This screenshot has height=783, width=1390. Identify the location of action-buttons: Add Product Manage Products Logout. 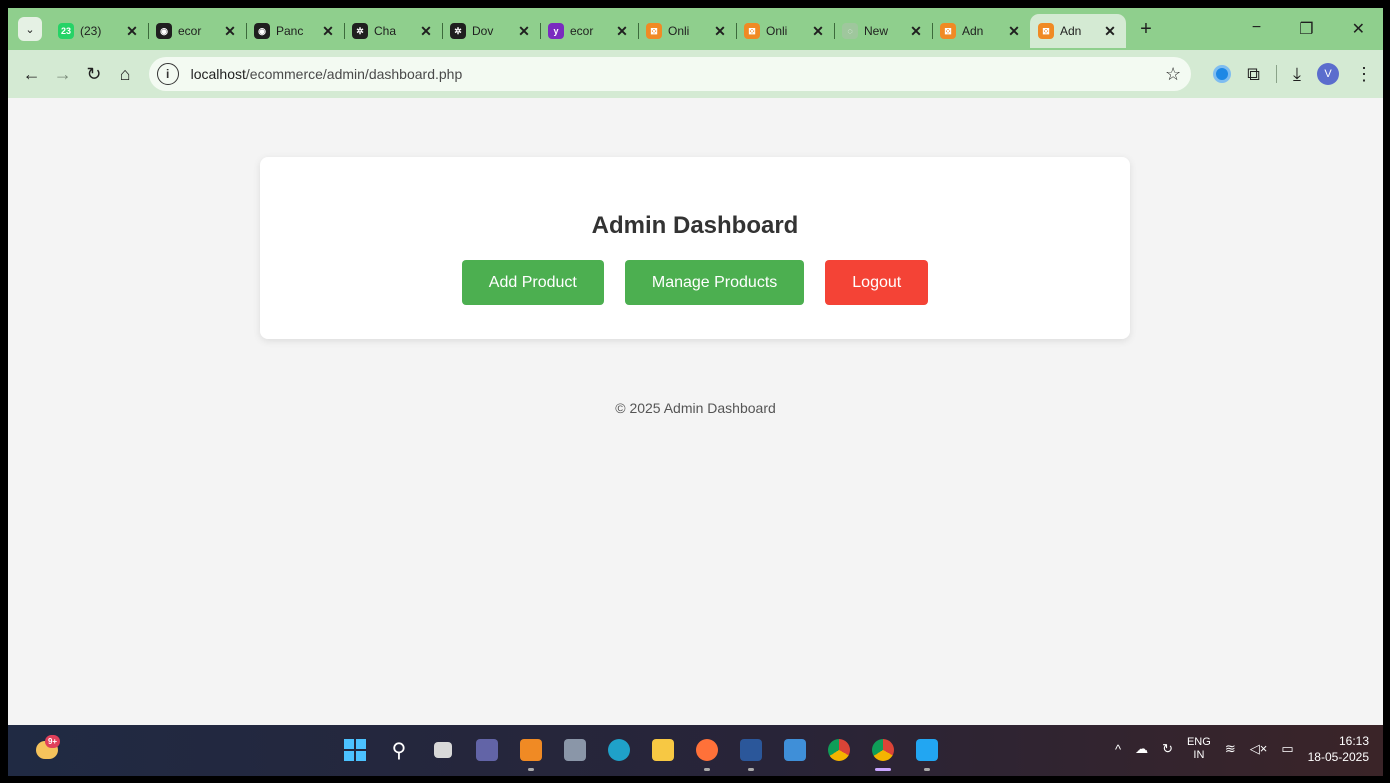
(695, 282).